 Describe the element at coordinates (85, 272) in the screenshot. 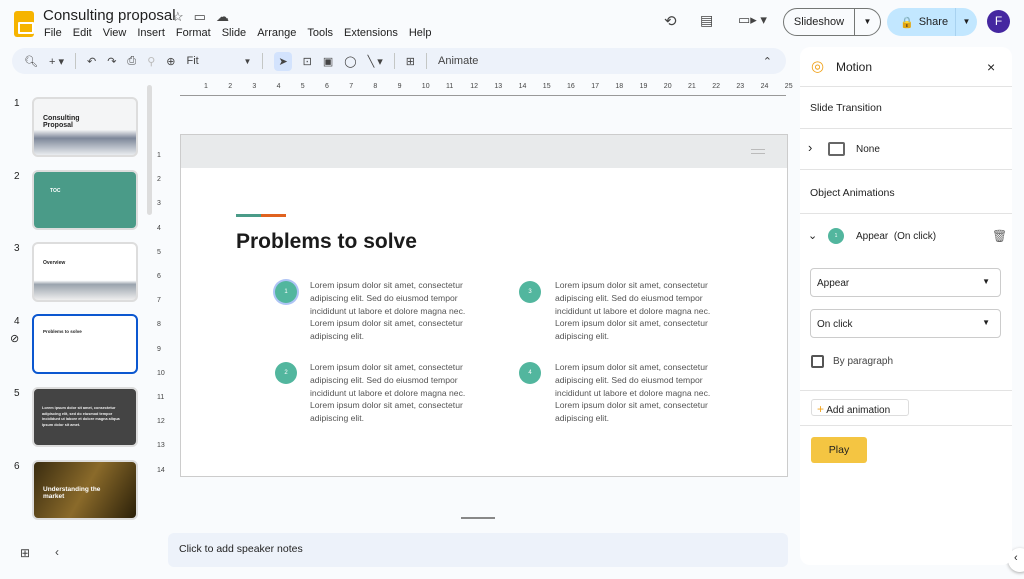

I see `slide-thumb-3: Overview` at that location.